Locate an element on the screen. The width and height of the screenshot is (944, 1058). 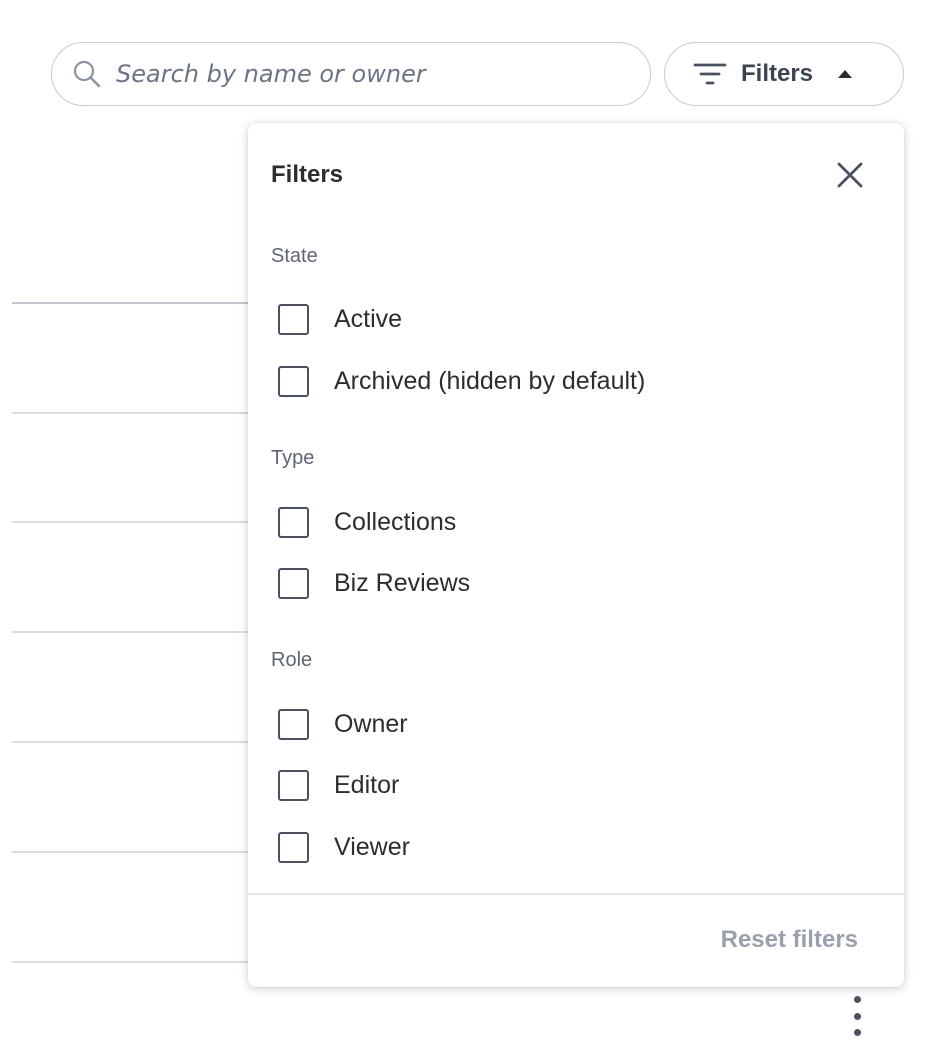
option-label: Viewer is located at coordinates (372, 846).